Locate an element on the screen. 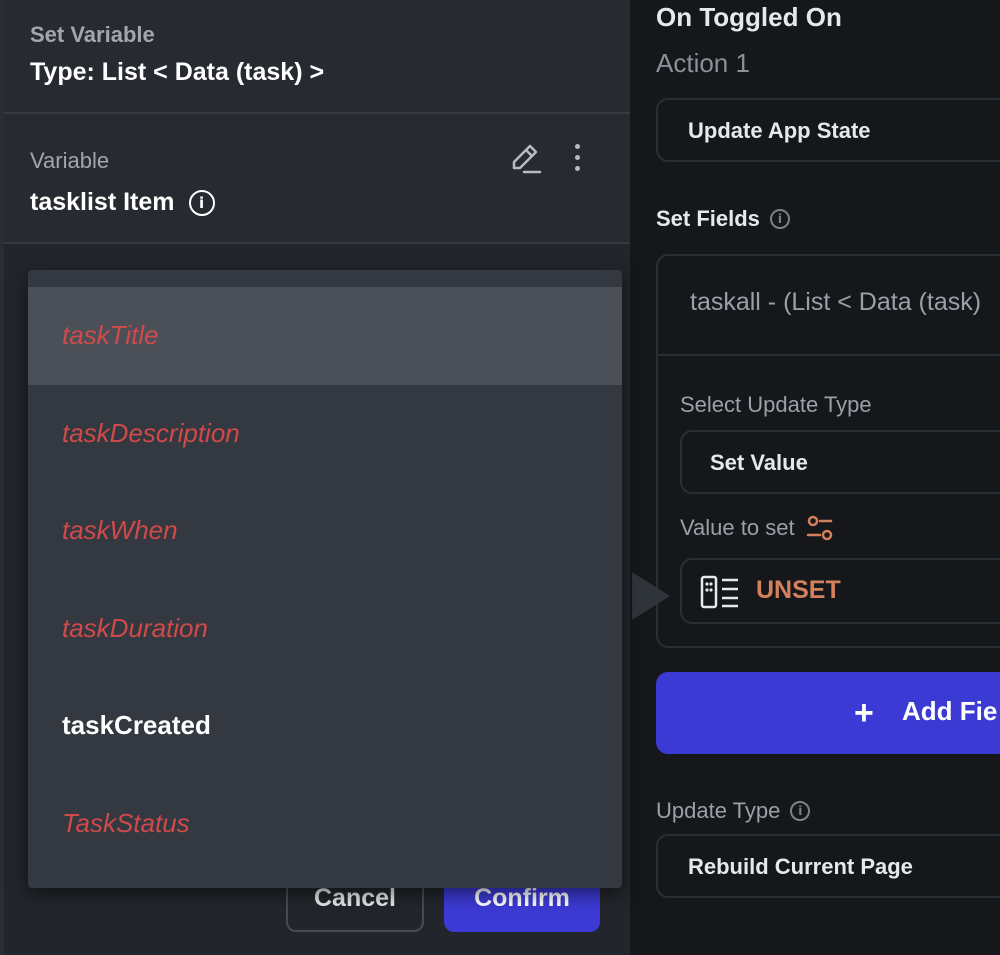 This screenshot has width=1000, height=955. variable-source-icon is located at coordinates (719, 592).